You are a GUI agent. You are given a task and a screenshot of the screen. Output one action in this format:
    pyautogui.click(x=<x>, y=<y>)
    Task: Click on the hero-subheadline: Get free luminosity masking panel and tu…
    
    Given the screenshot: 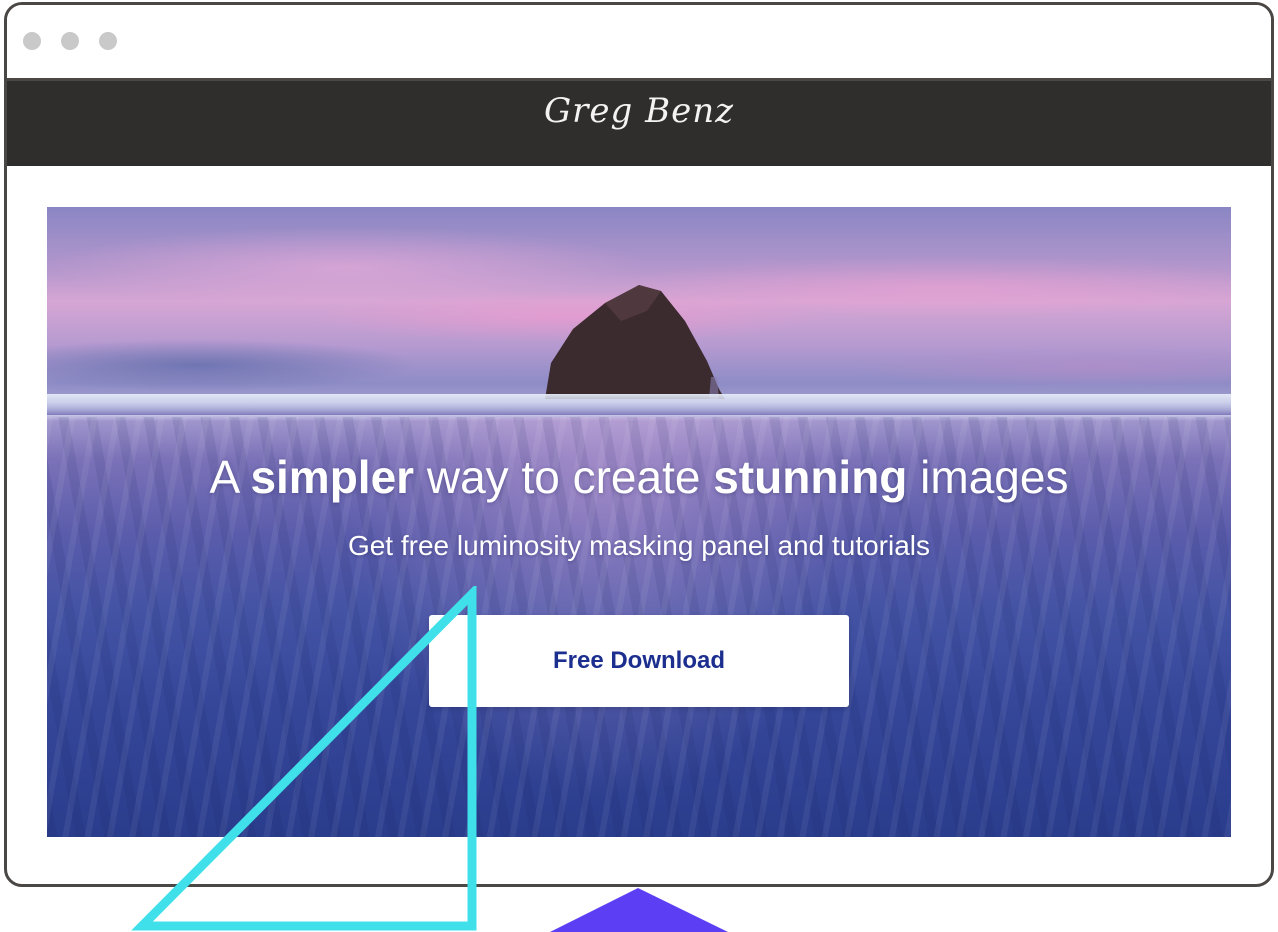 What is the action you would take?
    pyautogui.click(x=639, y=545)
    